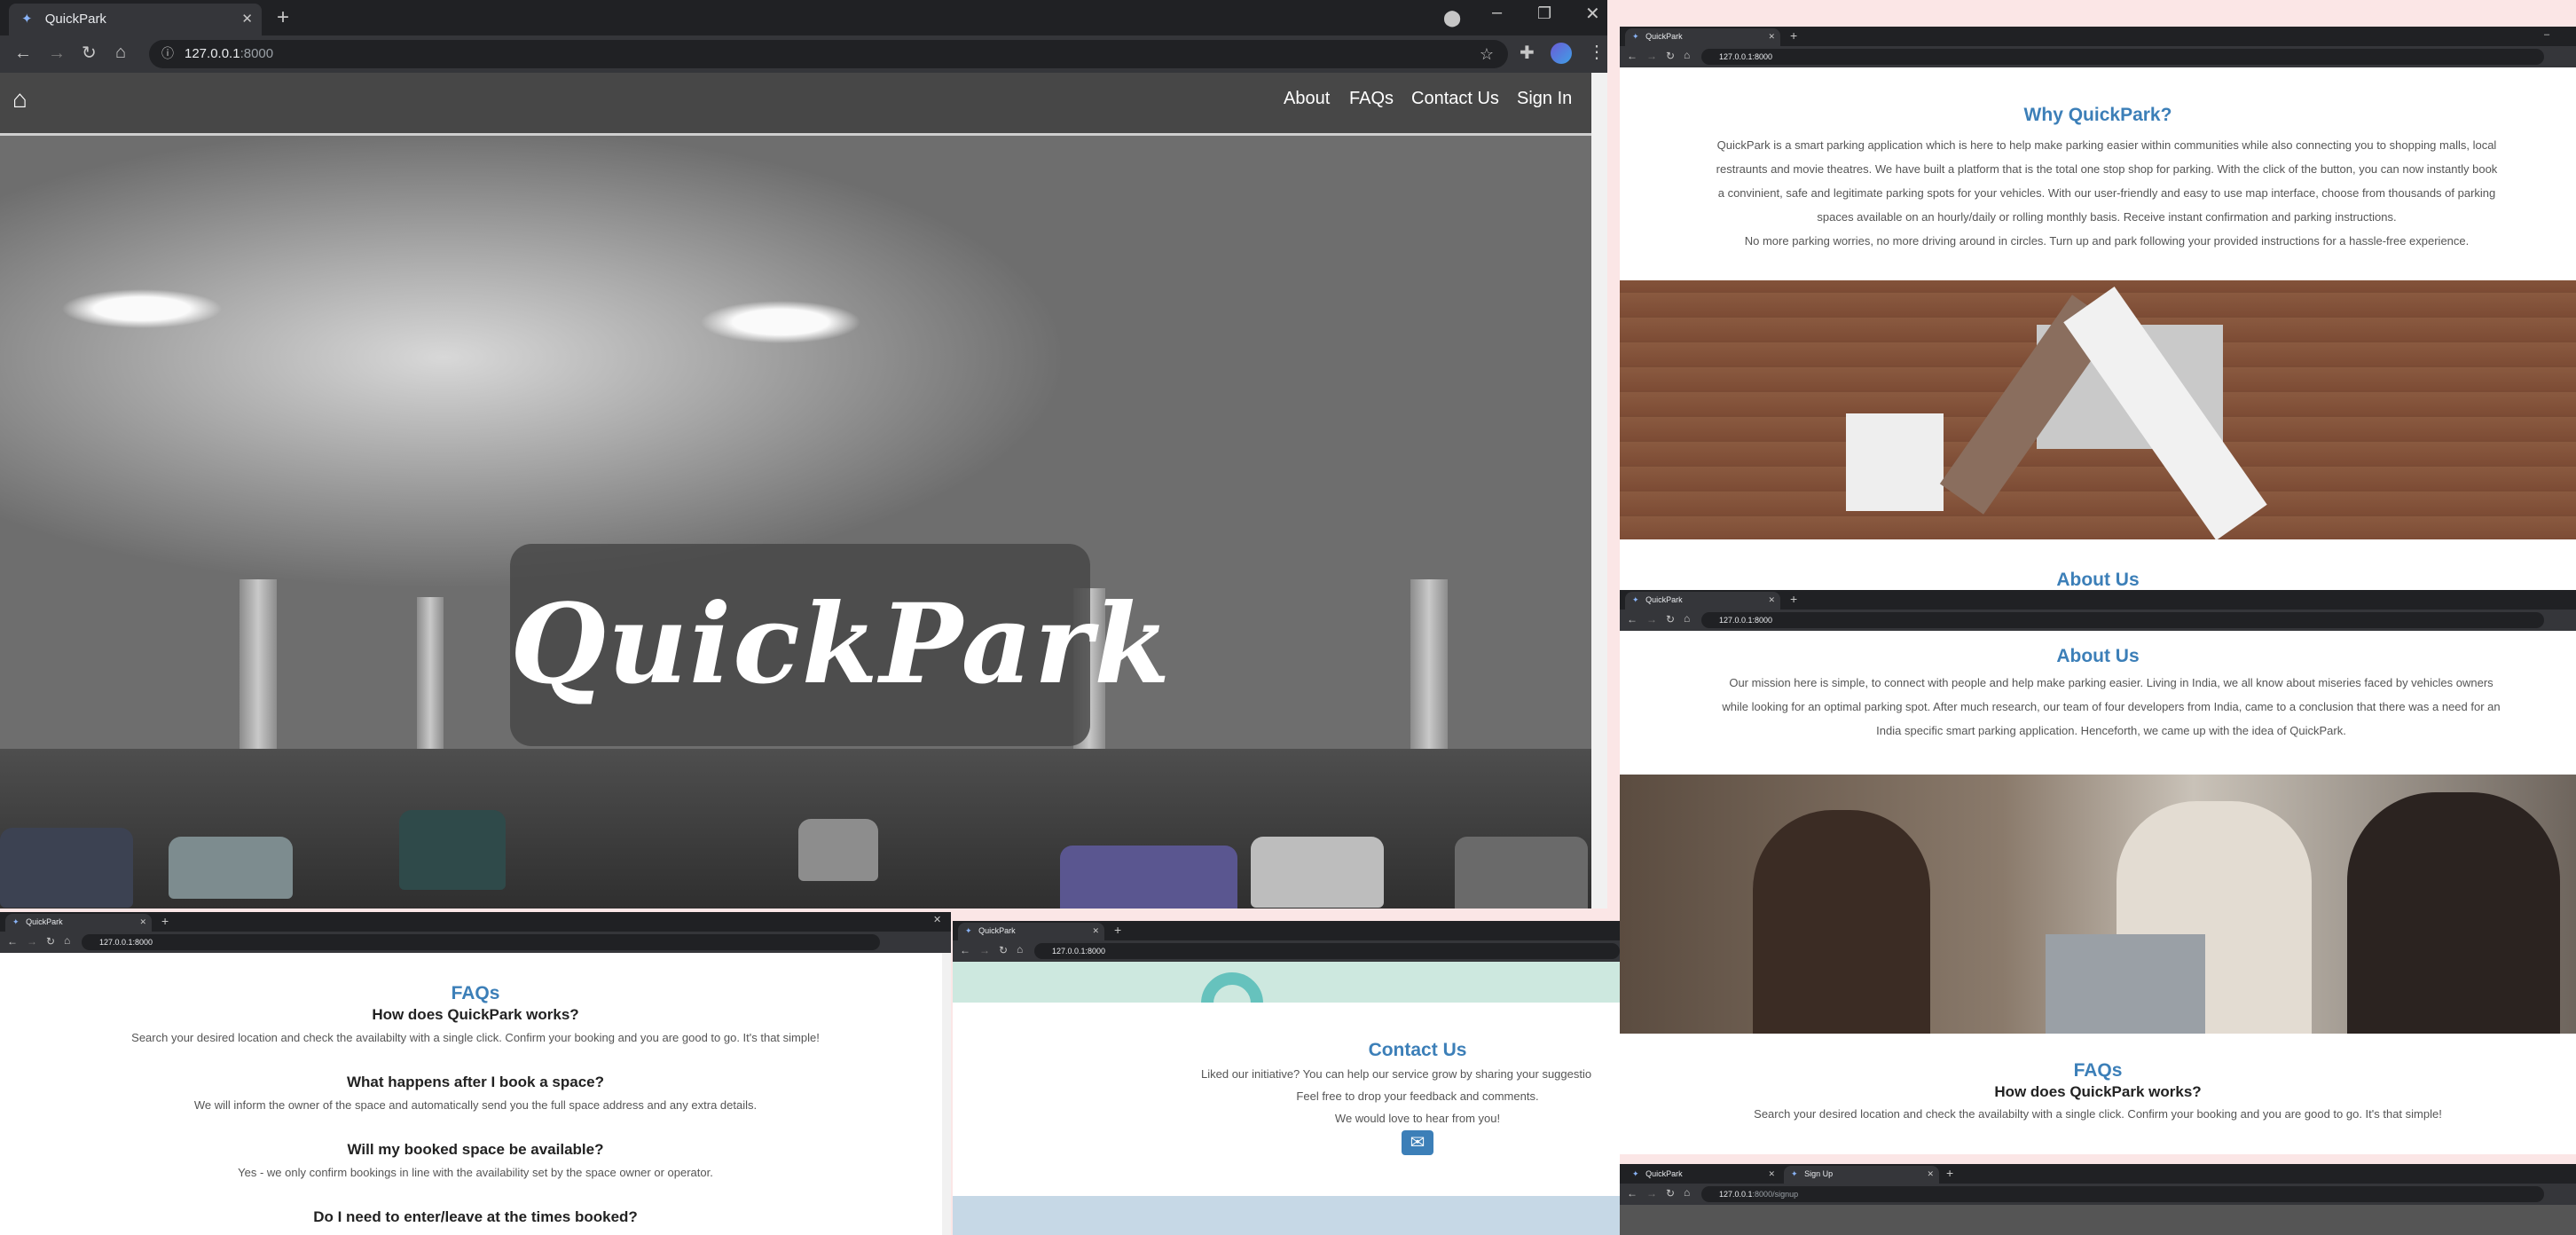 The height and width of the screenshot is (1235, 2576). What do you see at coordinates (1286, 930) in the screenshot?
I see `tab-strip: ✦ QuickPark ✕ +` at bounding box center [1286, 930].